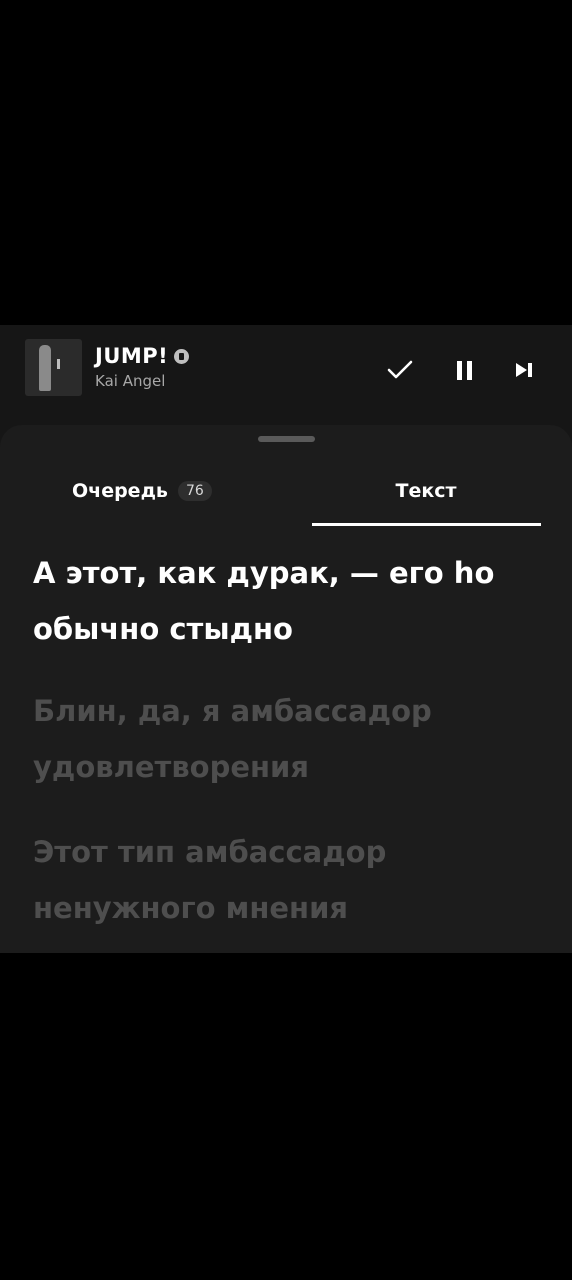 This screenshot has width=572, height=1280. Describe the element at coordinates (286, 375) in the screenshot. I see `mini-player-bar: JUMP! Kai Angel` at that location.